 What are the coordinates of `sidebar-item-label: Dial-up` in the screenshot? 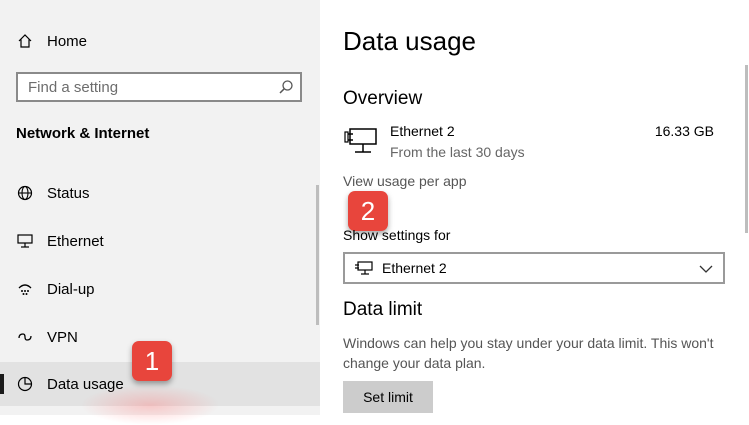 It's located at (71, 289).